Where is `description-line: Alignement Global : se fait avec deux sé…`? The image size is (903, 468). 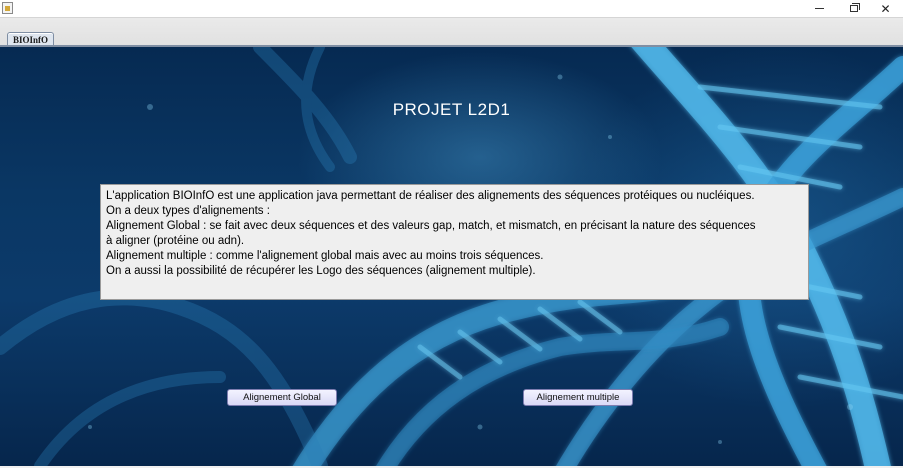 description-line: Alignement Global : se fait avec deux sé… is located at coordinates (431, 226).